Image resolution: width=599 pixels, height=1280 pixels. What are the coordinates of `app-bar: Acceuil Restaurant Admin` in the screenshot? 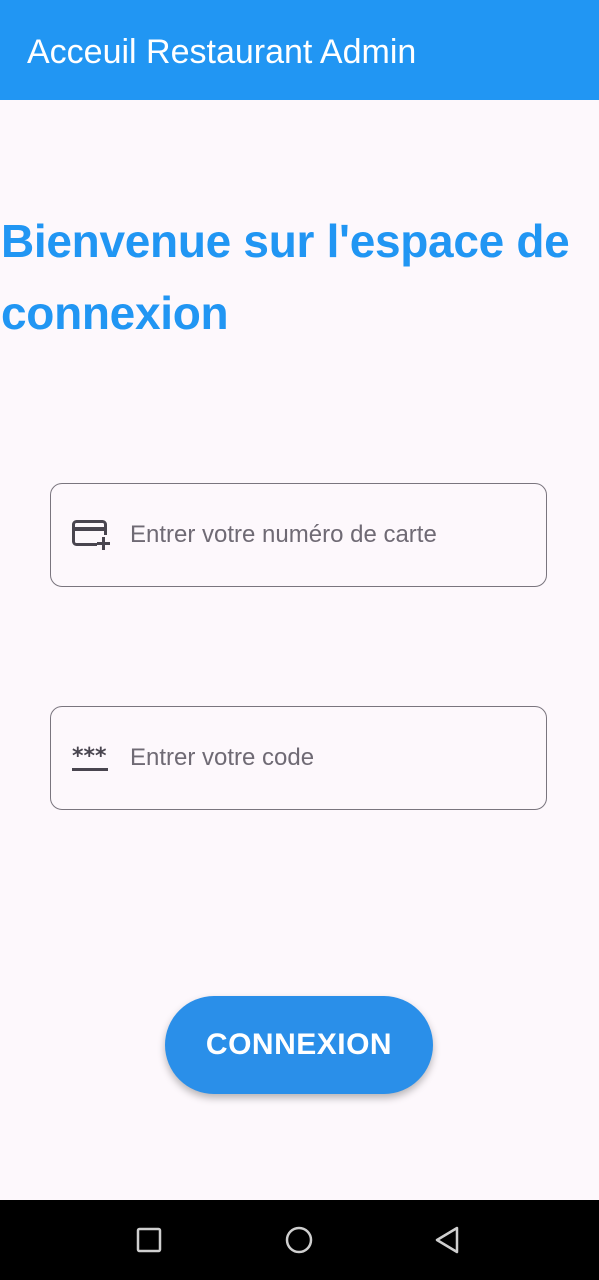 It's located at (299, 50).